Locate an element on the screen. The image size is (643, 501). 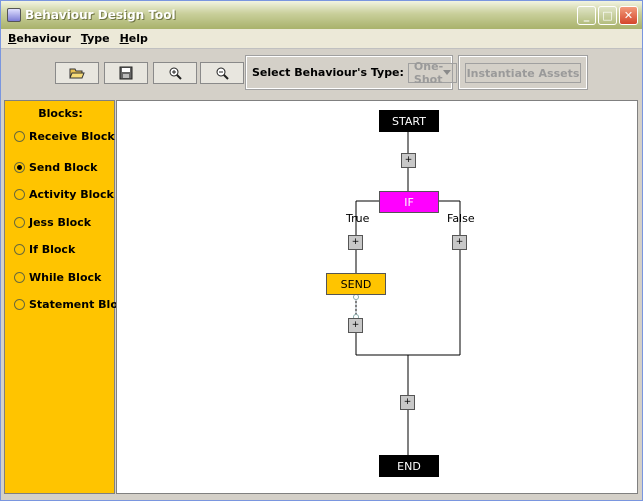
behaviour-type-select: One-Shot is located at coordinates (432, 72).